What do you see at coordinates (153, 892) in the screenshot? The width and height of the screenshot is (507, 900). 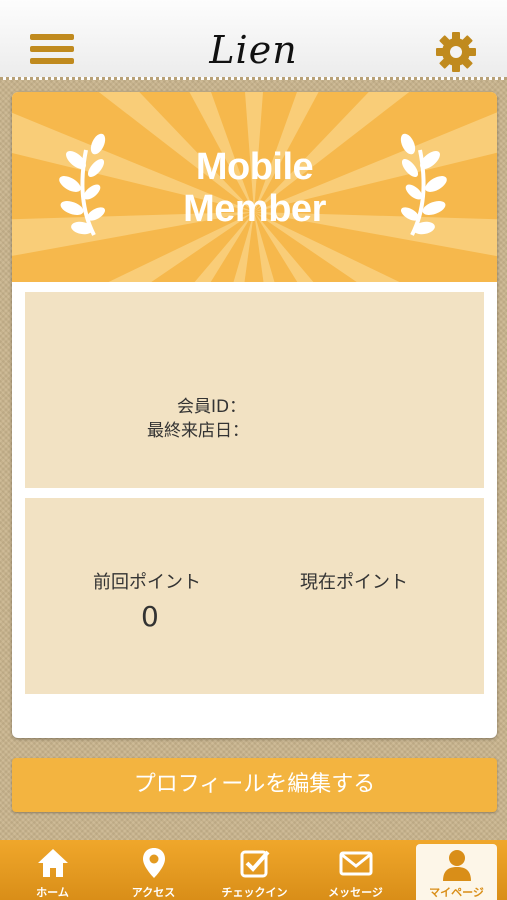 I see `tab-access-label: アクセス` at bounding box center [153, 892].